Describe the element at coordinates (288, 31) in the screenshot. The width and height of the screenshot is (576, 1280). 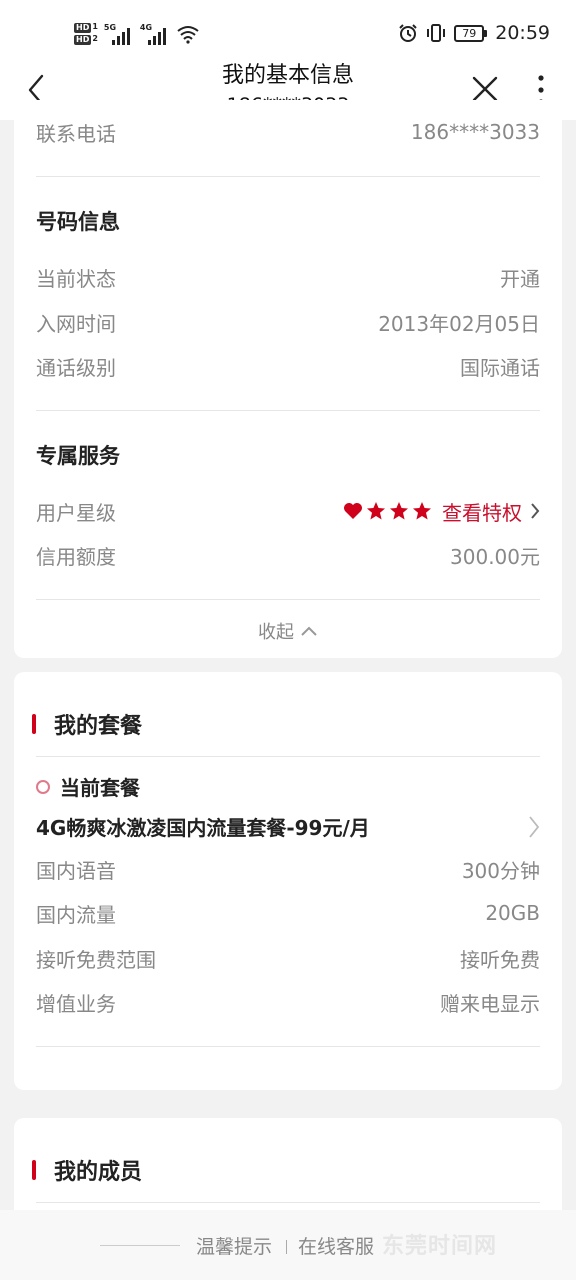
I see `status-bar: HD 1 HD 2 5G 4G 79 20:59` at that location.